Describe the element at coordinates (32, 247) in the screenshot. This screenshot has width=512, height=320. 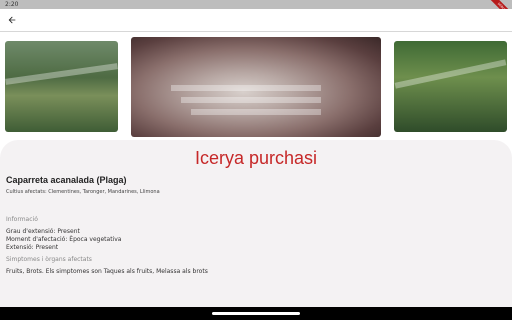
I see `info-line-extension: Extensió: Present` at that location.